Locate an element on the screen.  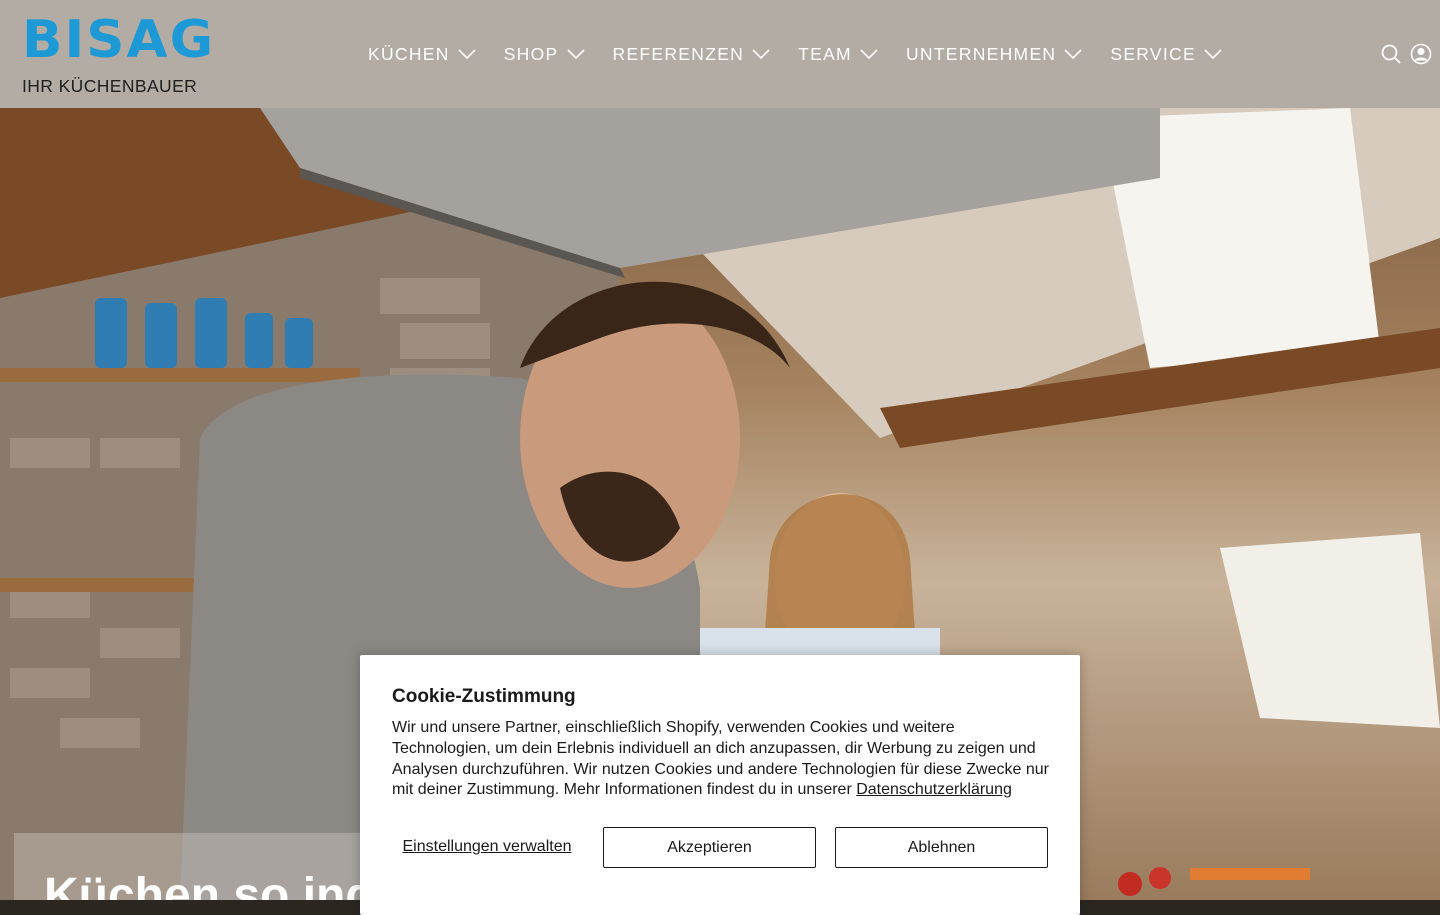
nav-item-label: REFERENZEN is located at coordinates (678, 53).